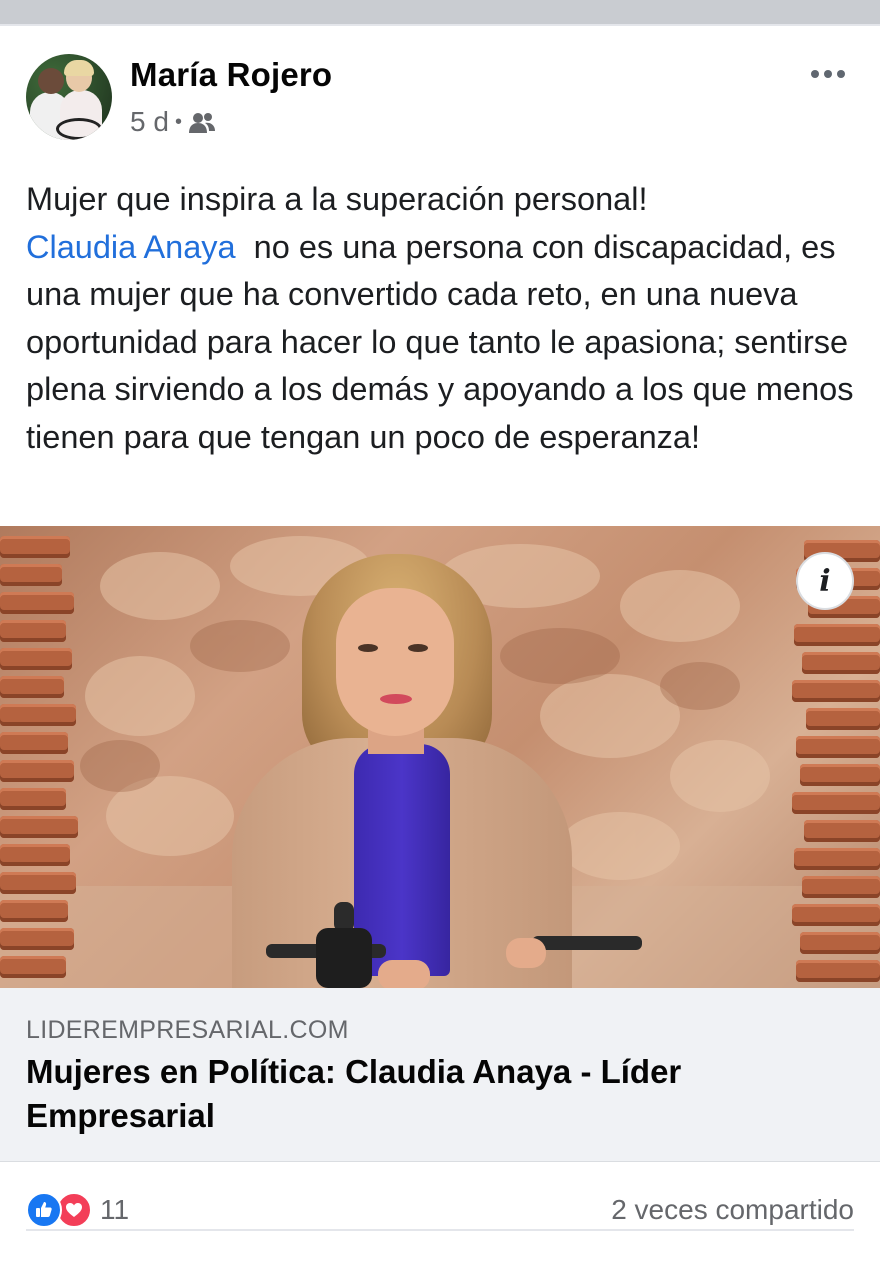 Image resolution: width=880 pixels, height=1280 pixels. Describe the element at coordinates (43, 757) in the screenshot. I see `brick-pillar-left` at that location.